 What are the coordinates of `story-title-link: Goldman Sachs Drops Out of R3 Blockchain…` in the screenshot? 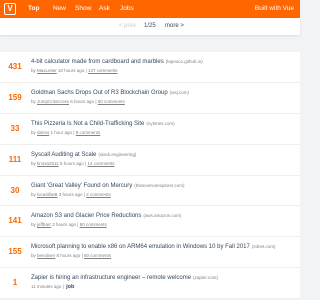 It's located at (99, 93).